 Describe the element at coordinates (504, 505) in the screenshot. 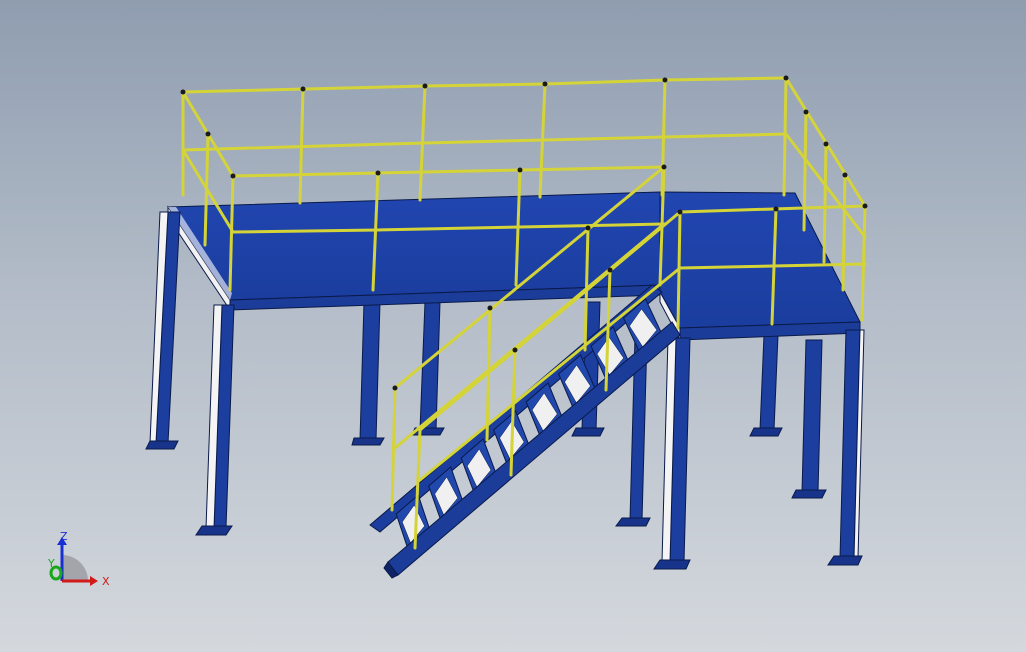

I see `front-base-plates` at that location.